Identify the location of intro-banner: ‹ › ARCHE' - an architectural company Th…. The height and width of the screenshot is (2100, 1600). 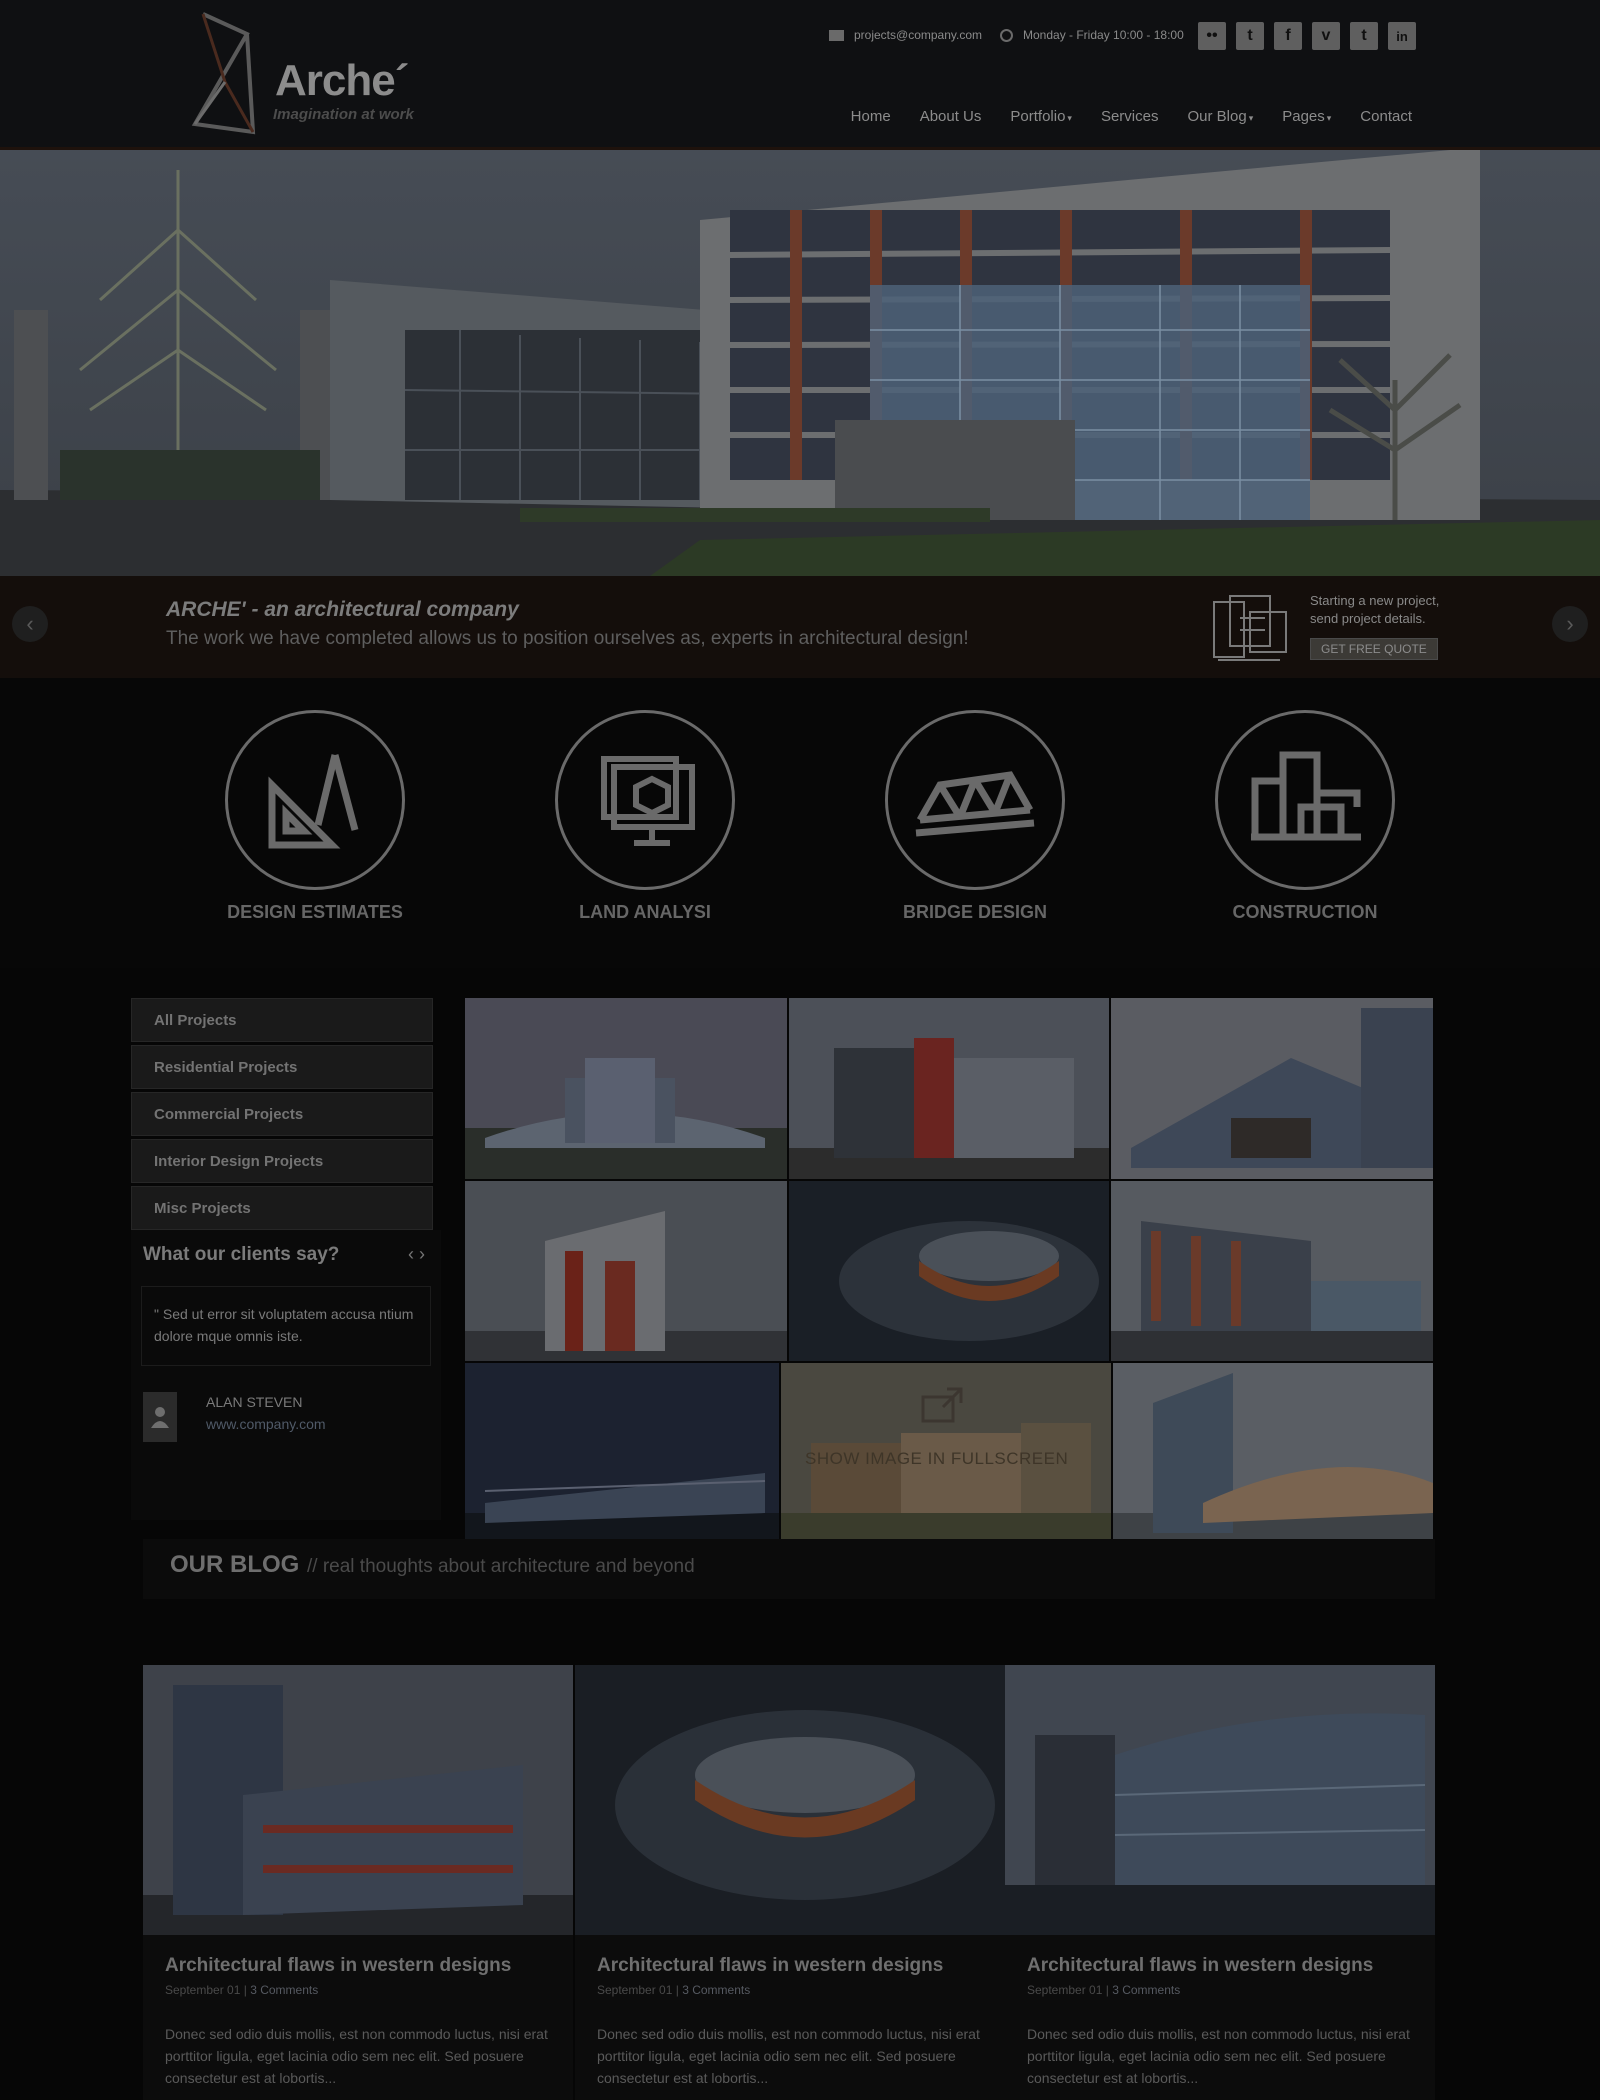
(800, 627).